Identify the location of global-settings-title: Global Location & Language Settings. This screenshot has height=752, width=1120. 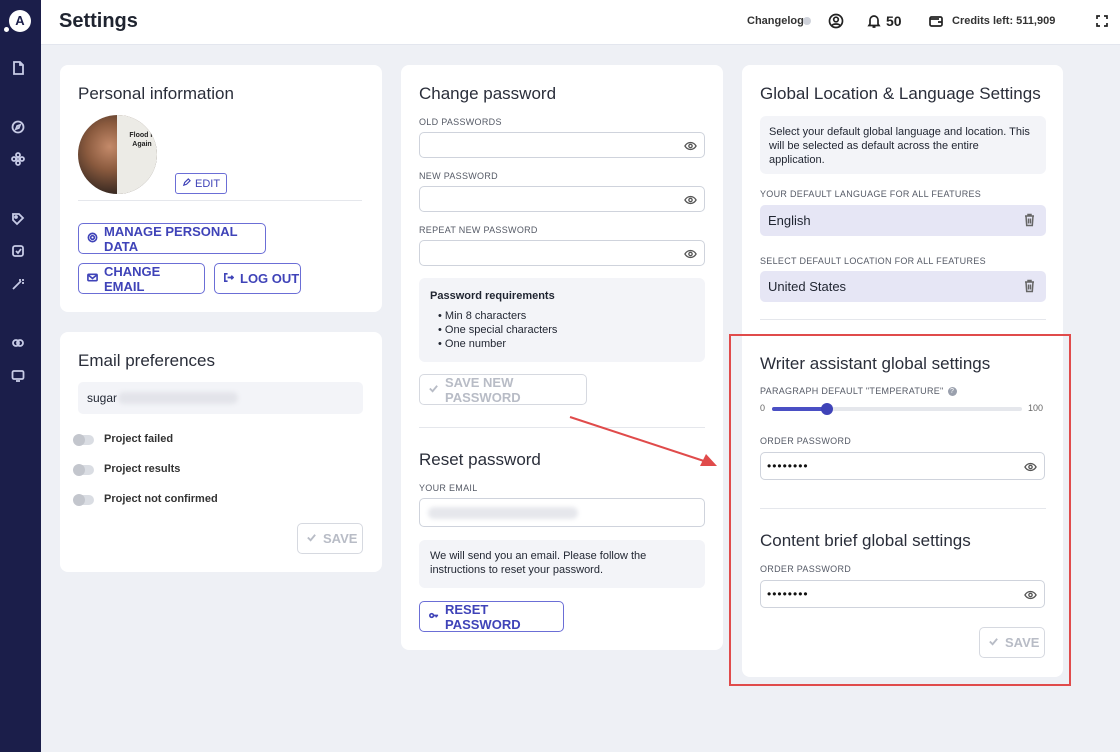
(900, 93).